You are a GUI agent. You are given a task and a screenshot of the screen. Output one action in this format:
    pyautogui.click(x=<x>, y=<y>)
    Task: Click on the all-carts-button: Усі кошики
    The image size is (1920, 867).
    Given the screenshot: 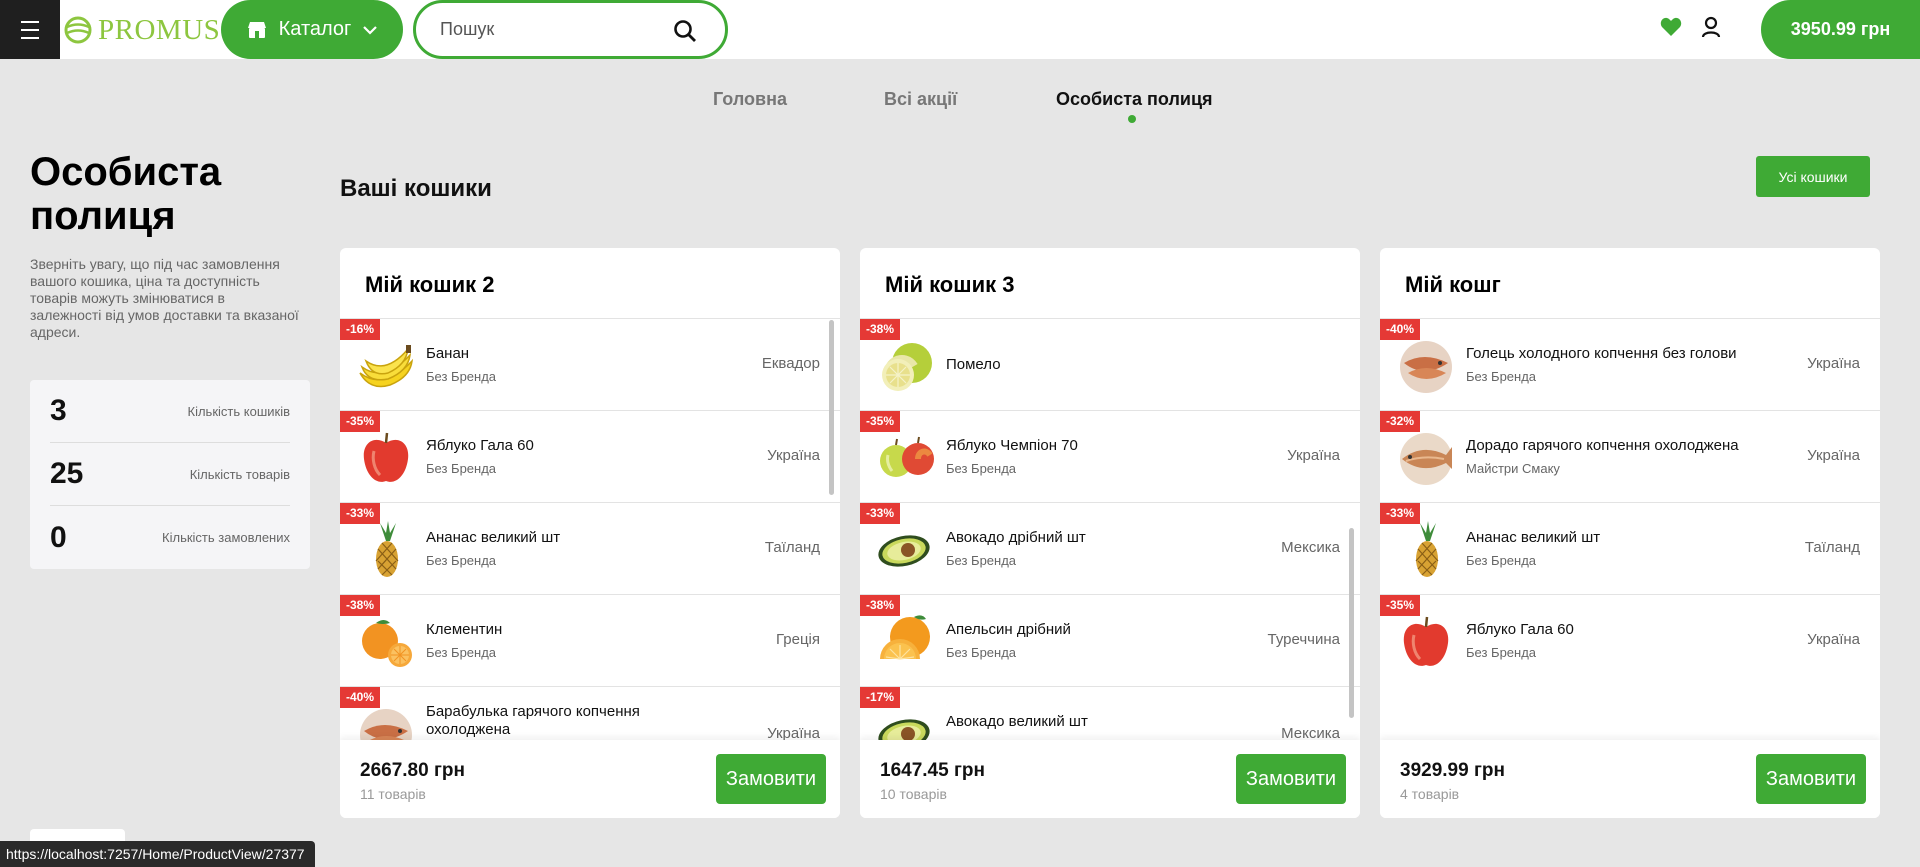 What is the action you would take?
    pyautogui.click(x=1813, y=176)
    